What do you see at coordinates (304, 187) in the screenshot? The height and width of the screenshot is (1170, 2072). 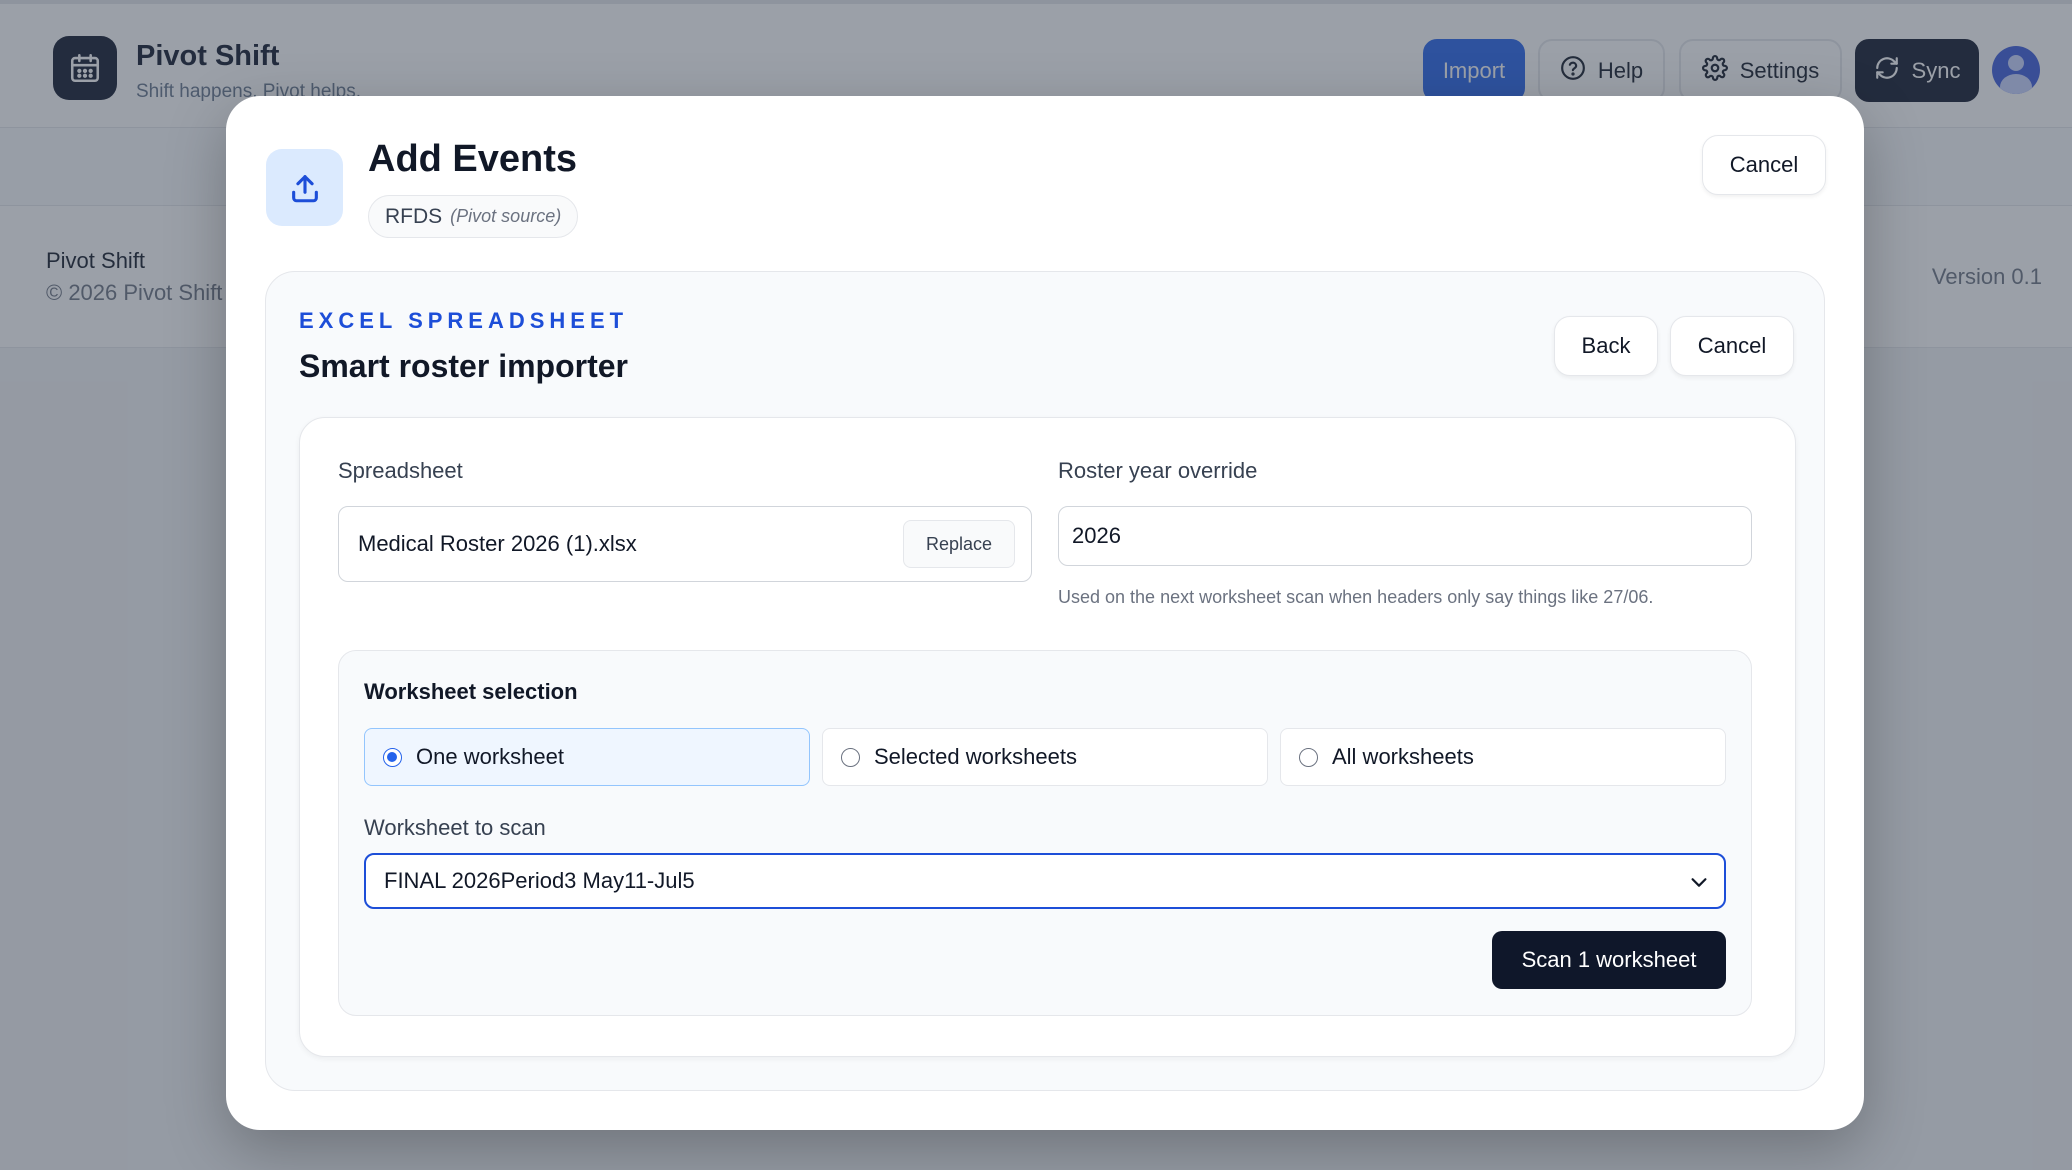 I see `upload-icon` at bounding box center [304, 187].